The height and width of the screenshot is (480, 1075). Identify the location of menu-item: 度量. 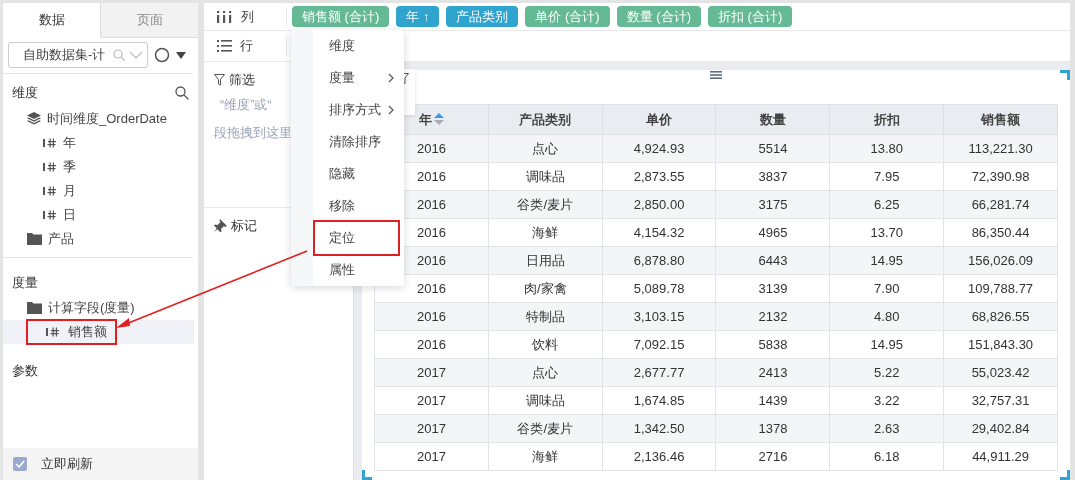
(356, 78).